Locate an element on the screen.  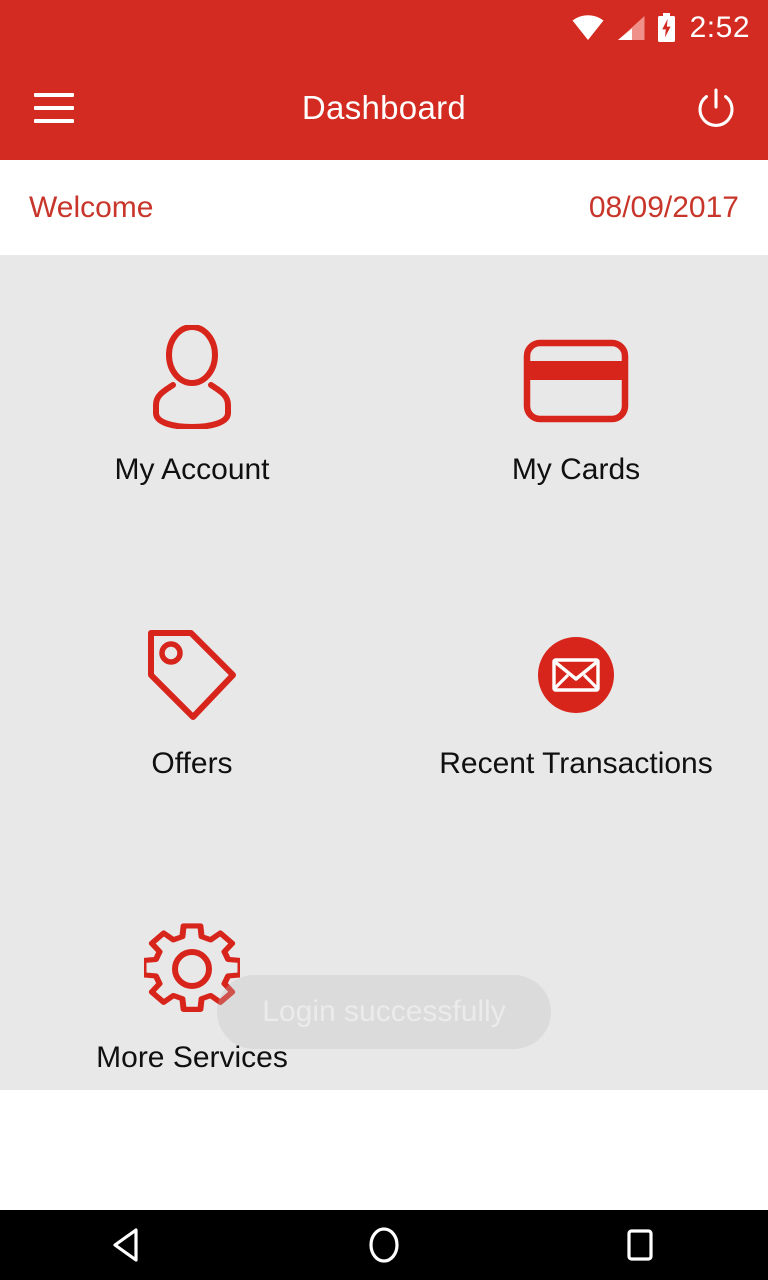
page-title: Dashboard is located at coordinates (384, 107).